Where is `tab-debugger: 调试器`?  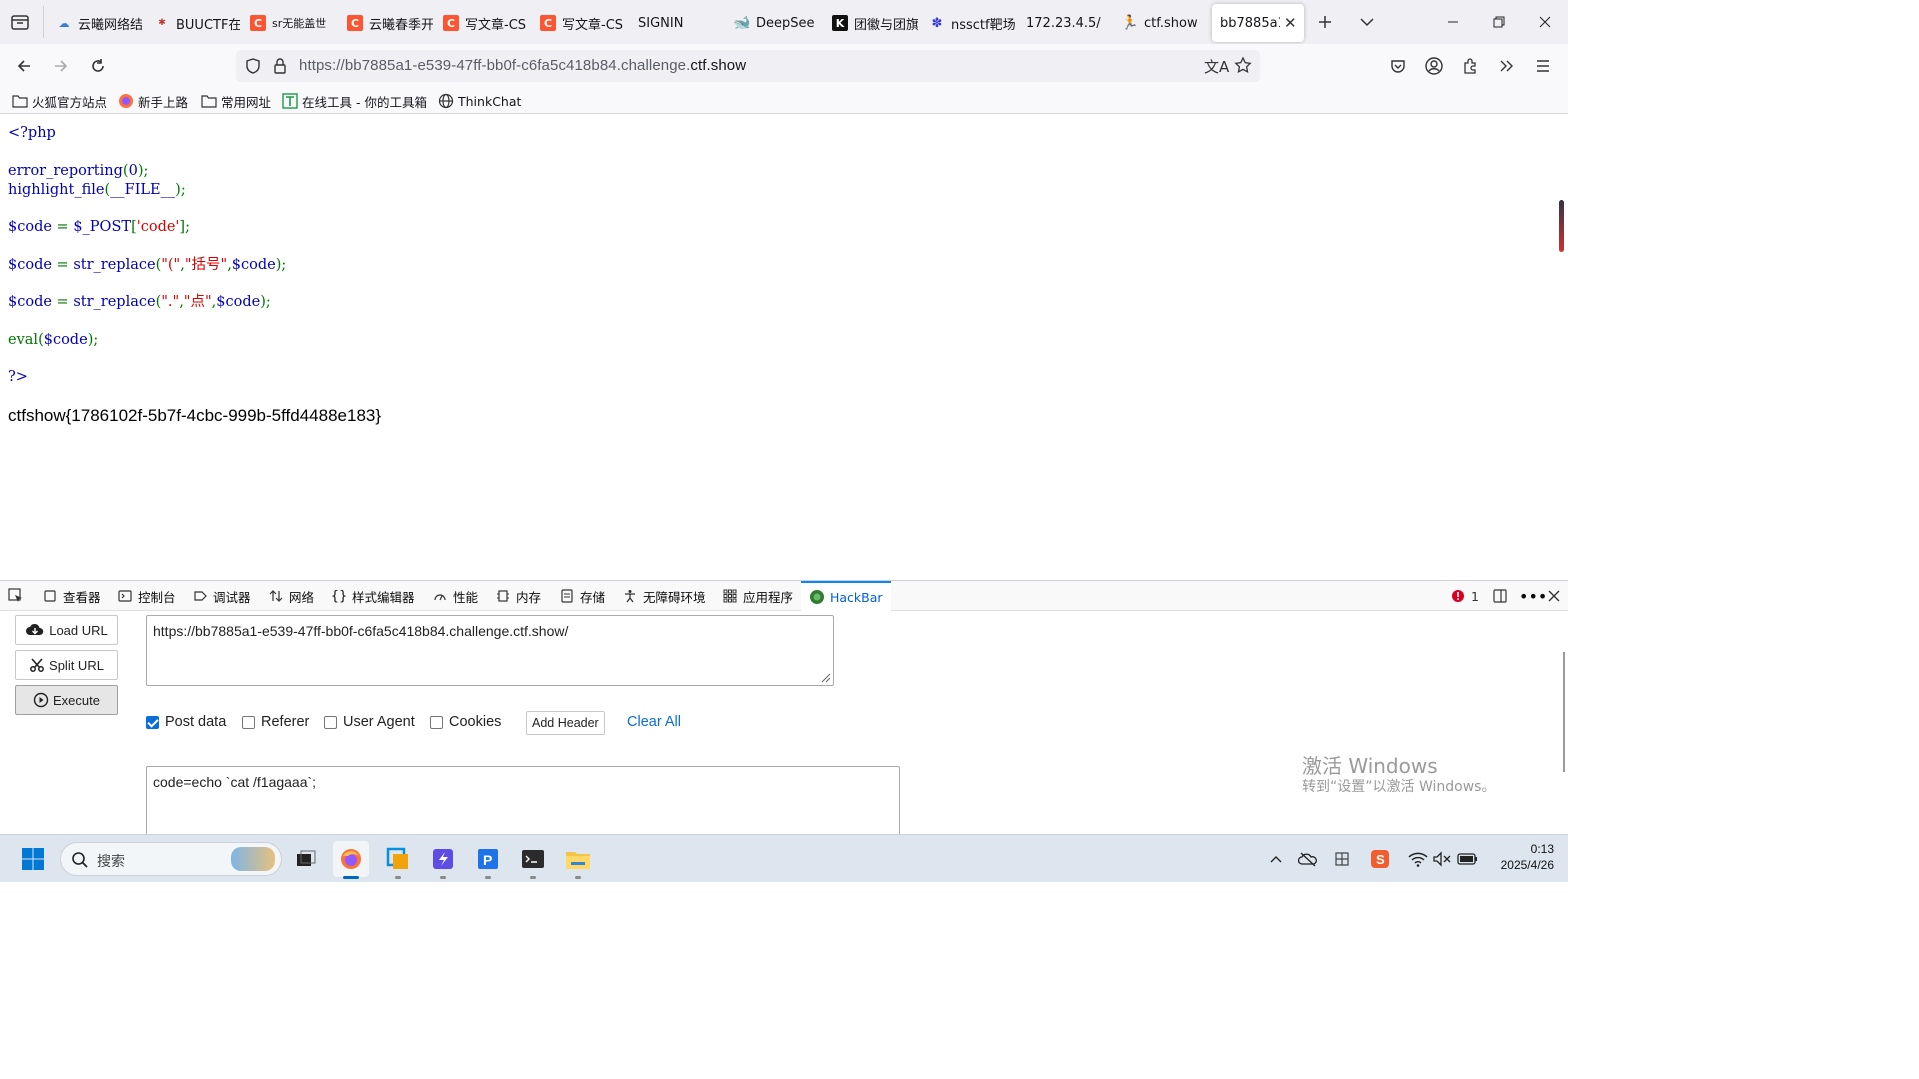 tab-debugger: 调试器 is located at coordinates (221, 596).